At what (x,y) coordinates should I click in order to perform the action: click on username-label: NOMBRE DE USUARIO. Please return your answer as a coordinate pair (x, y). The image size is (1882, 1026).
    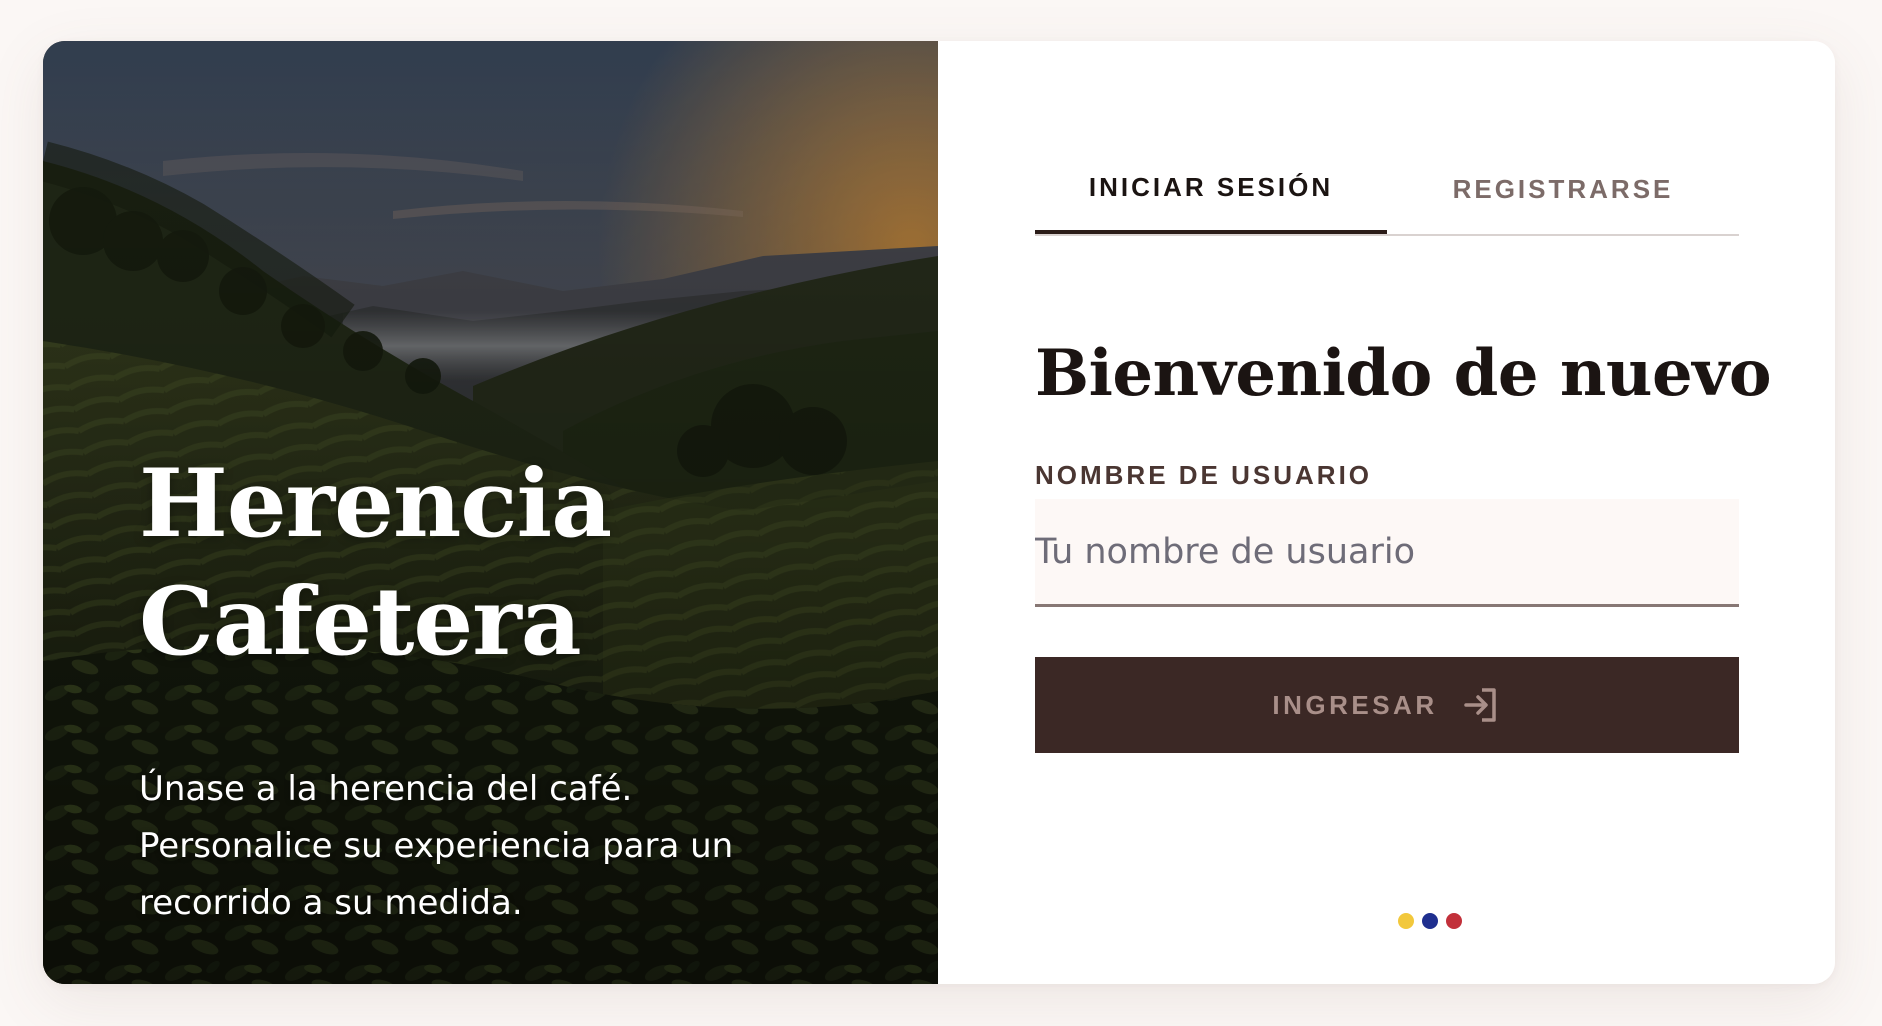
    Looking at the image, I should click on (1204, 475).